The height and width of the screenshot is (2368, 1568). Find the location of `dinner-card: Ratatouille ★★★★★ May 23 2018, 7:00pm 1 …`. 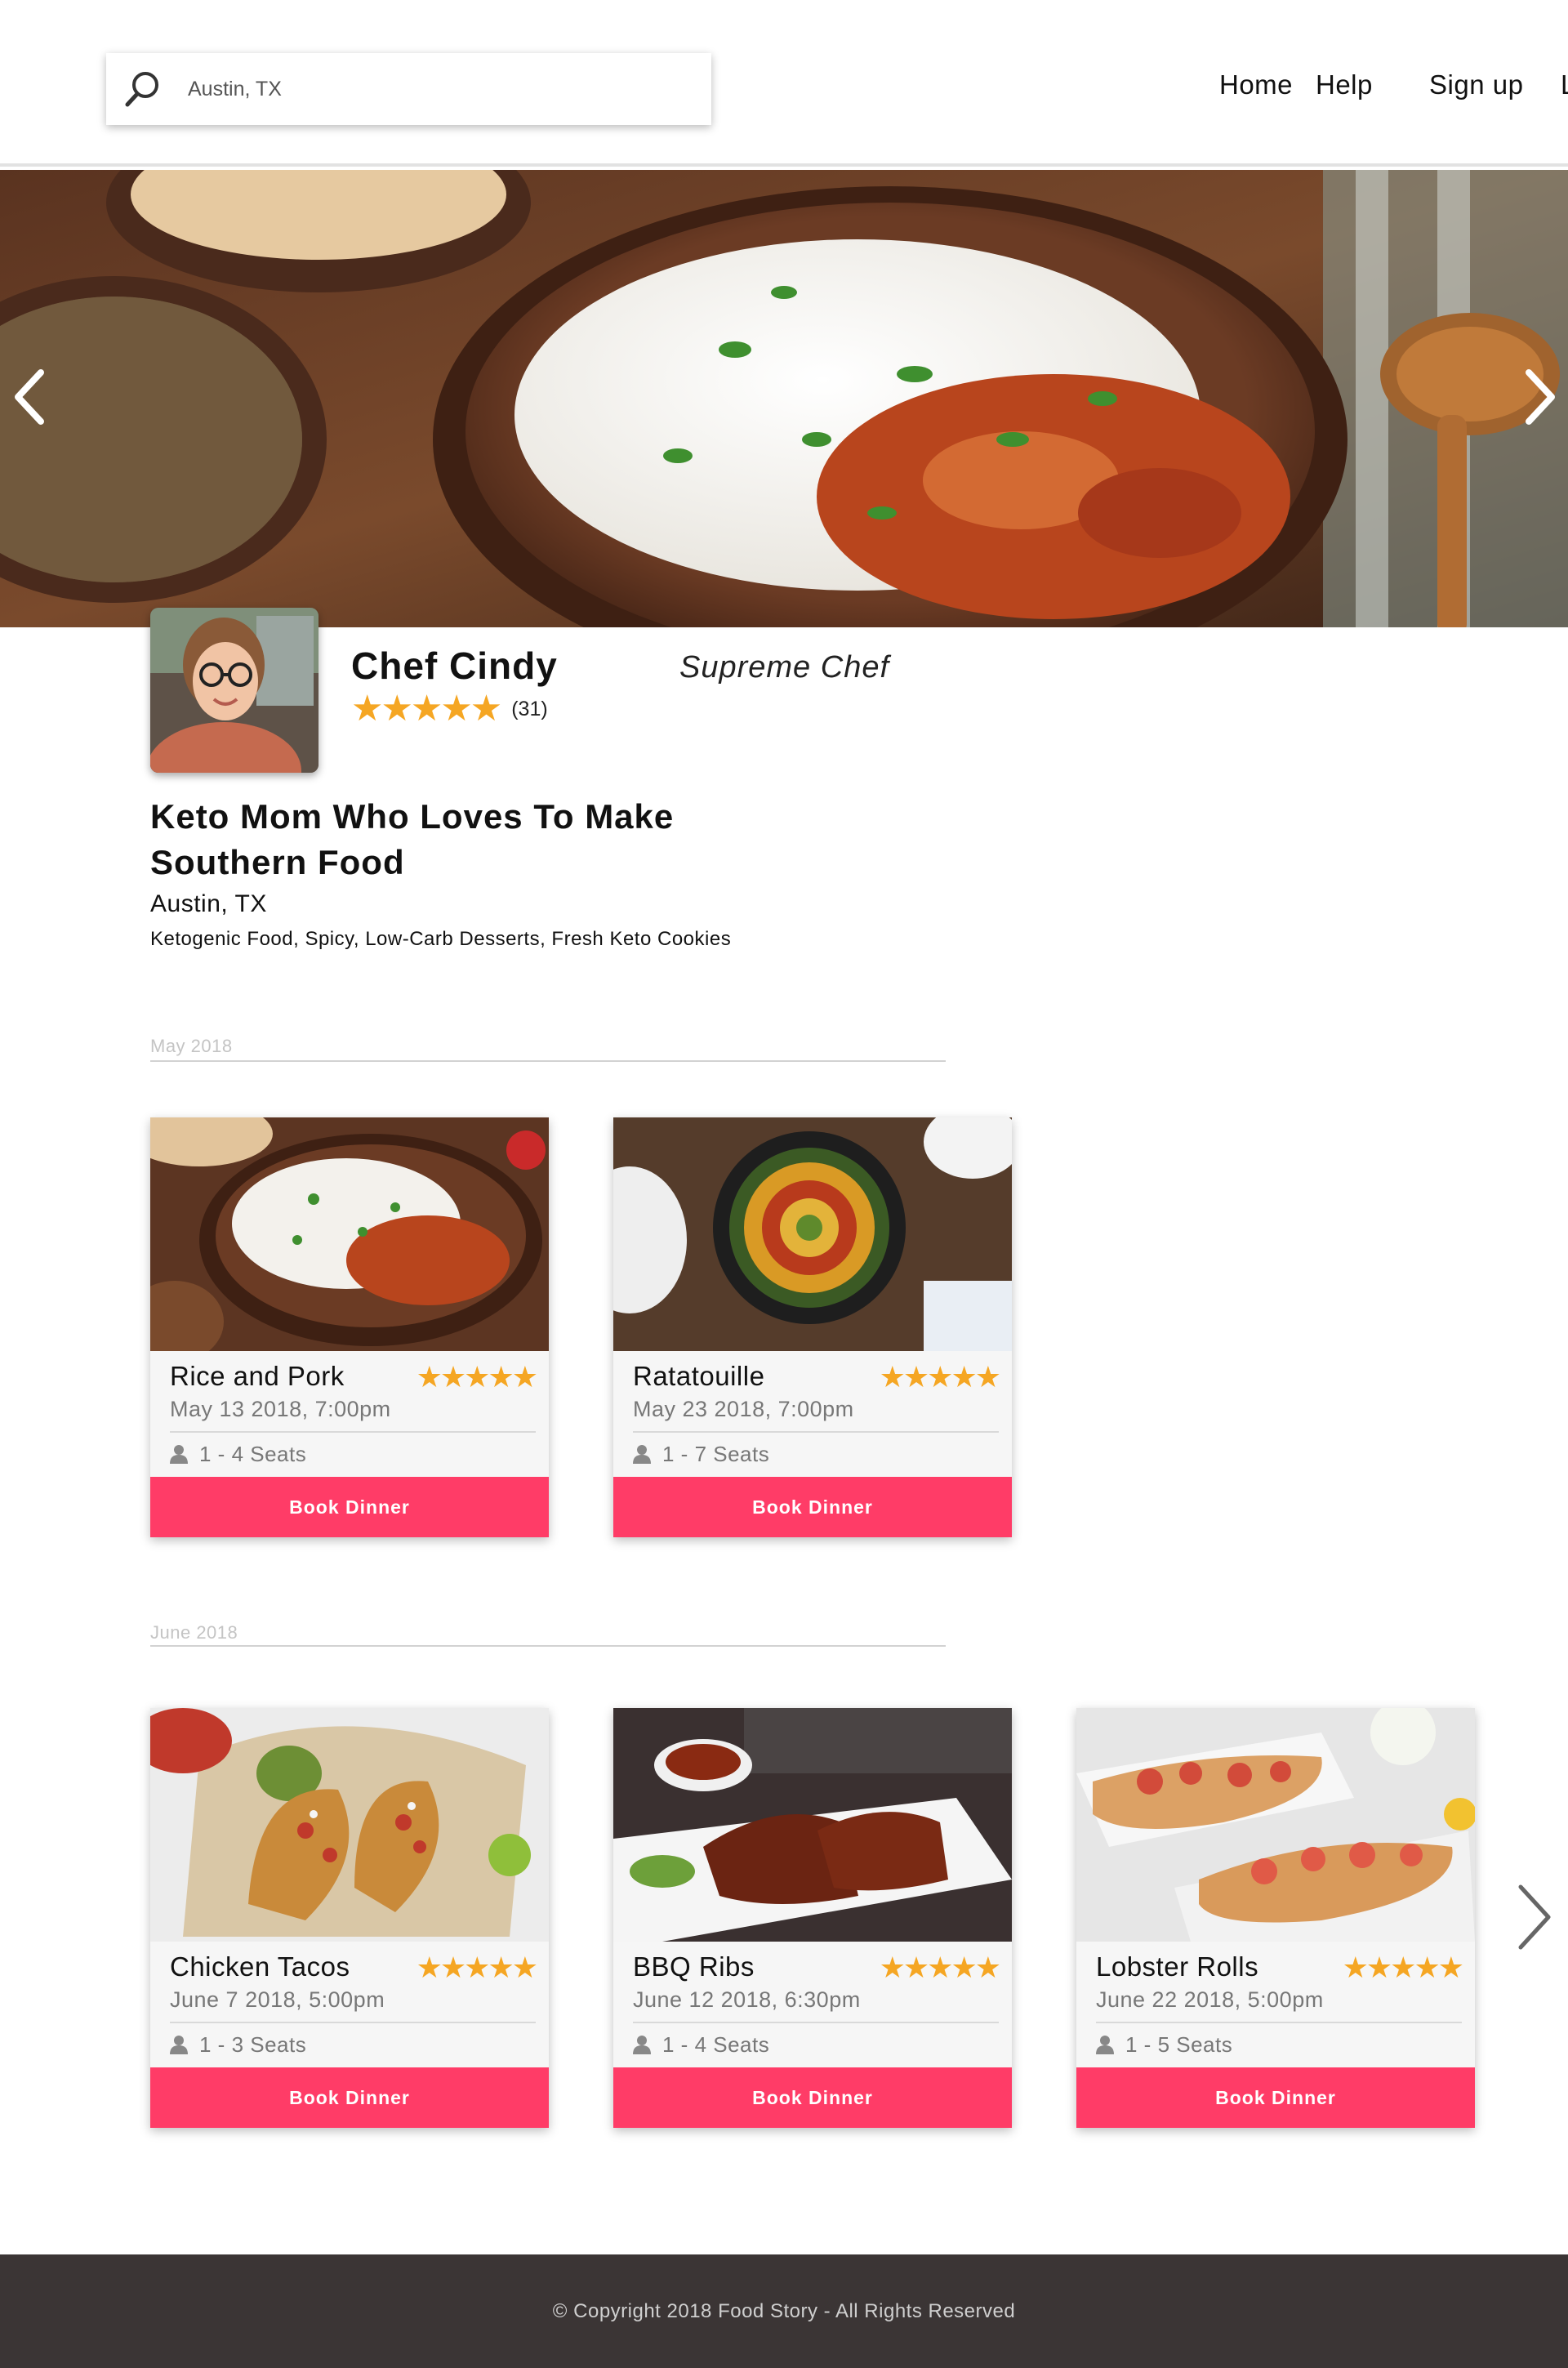

dinner-card: Ratatouille ★★★★★ May 23 2018, 7:00pm 1 … is located at coordinates (812, 1327).